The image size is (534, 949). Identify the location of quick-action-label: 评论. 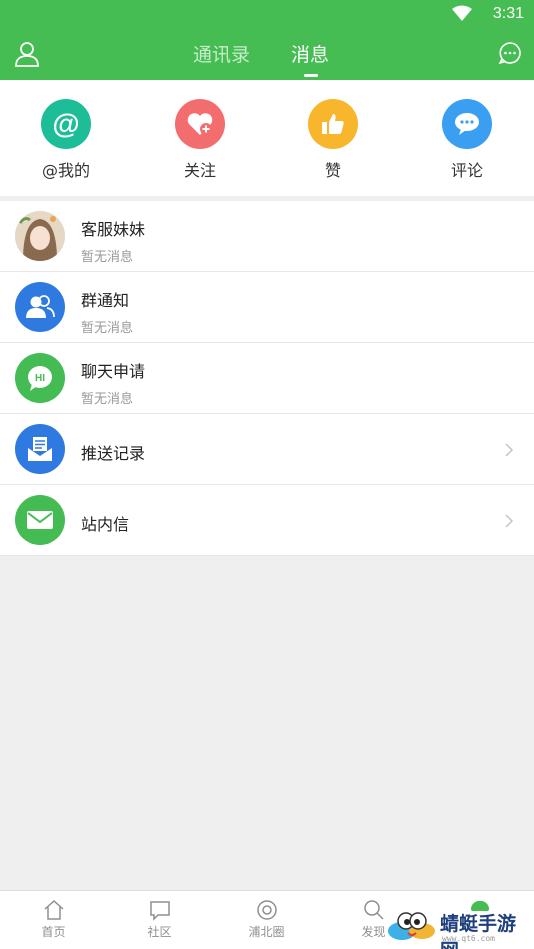
(466, 170).